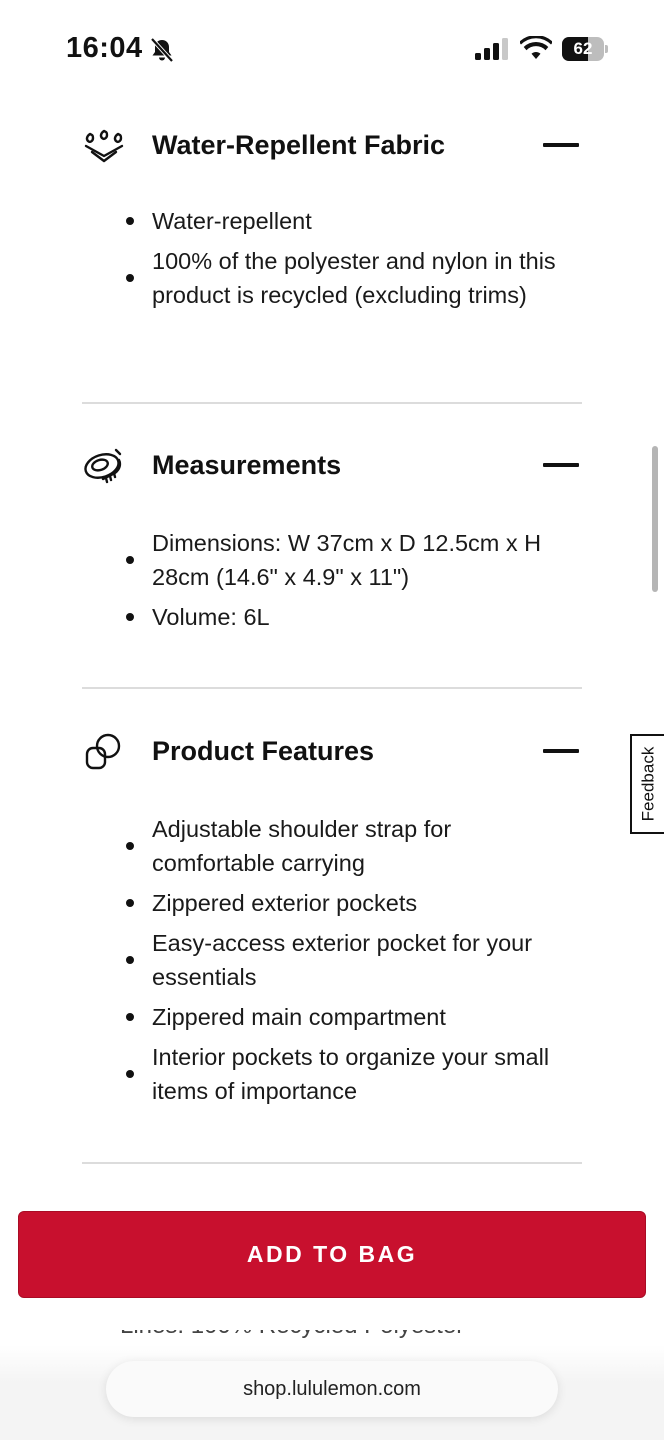  I want to click on list-item: Zippered exterior pockets, so click(340, 903).